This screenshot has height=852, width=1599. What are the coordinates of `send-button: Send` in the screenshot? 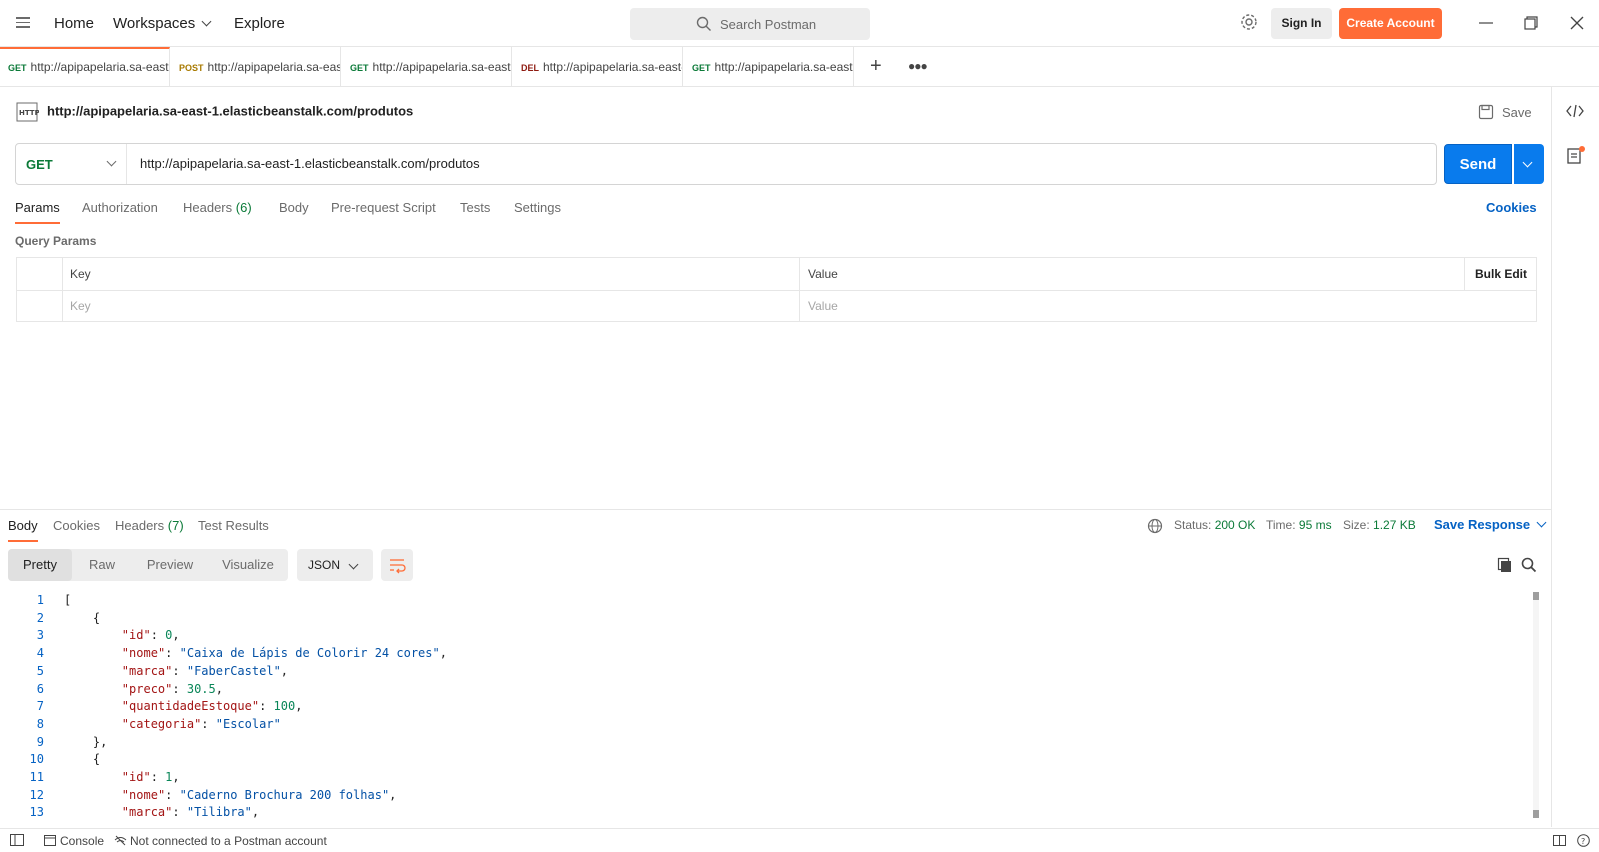 It's located at (1478, 164).